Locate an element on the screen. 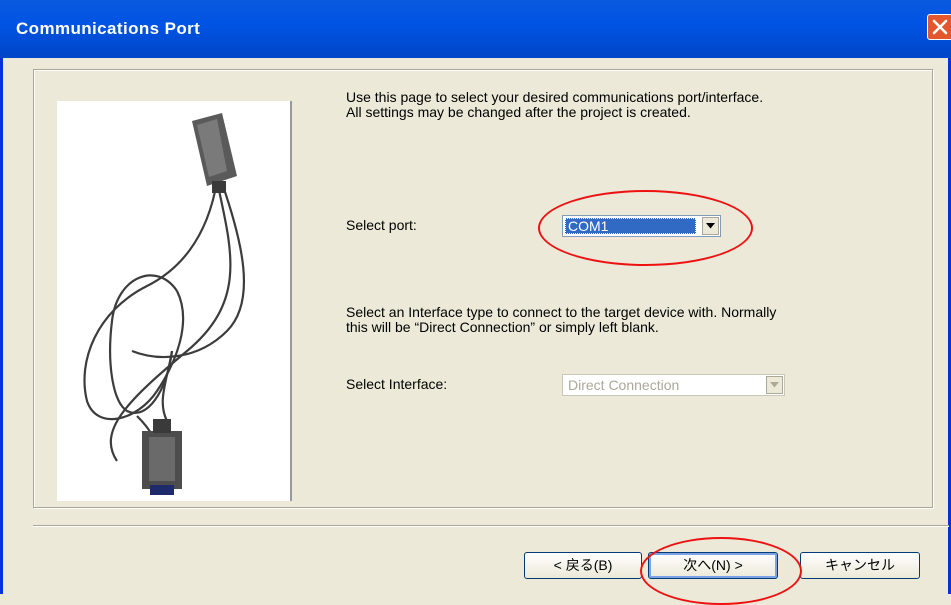  divider is located at coordinates (491, 526).